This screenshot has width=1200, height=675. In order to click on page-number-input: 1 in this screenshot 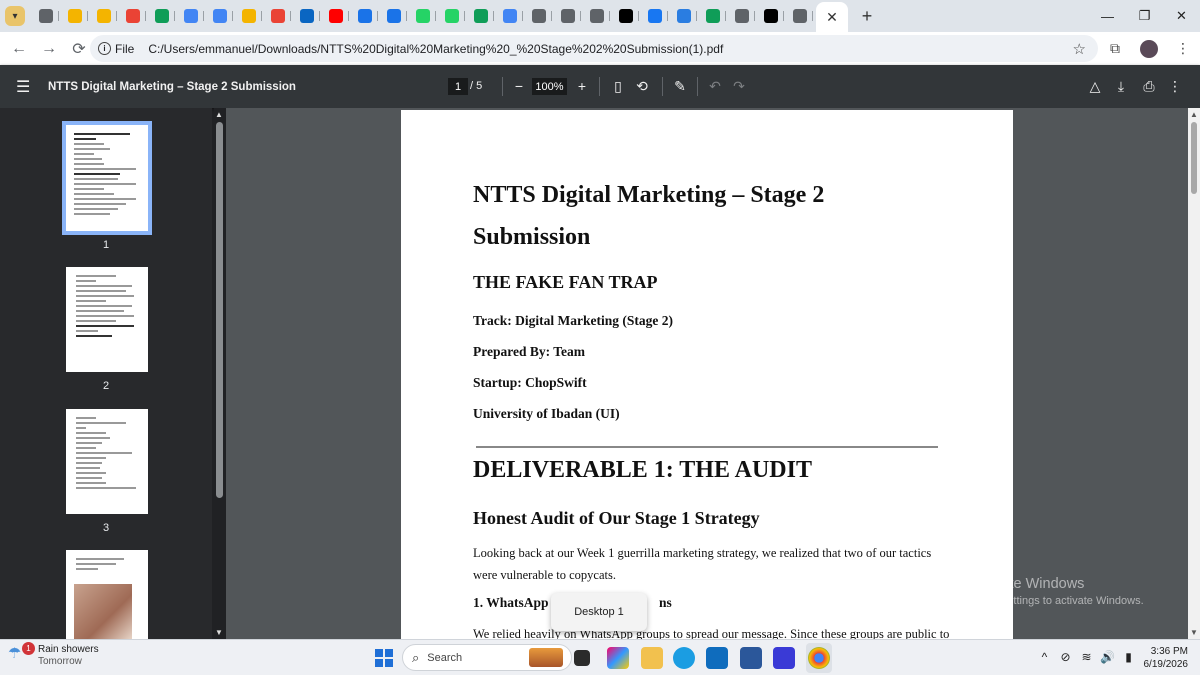, I will do `click(458, 86)`.